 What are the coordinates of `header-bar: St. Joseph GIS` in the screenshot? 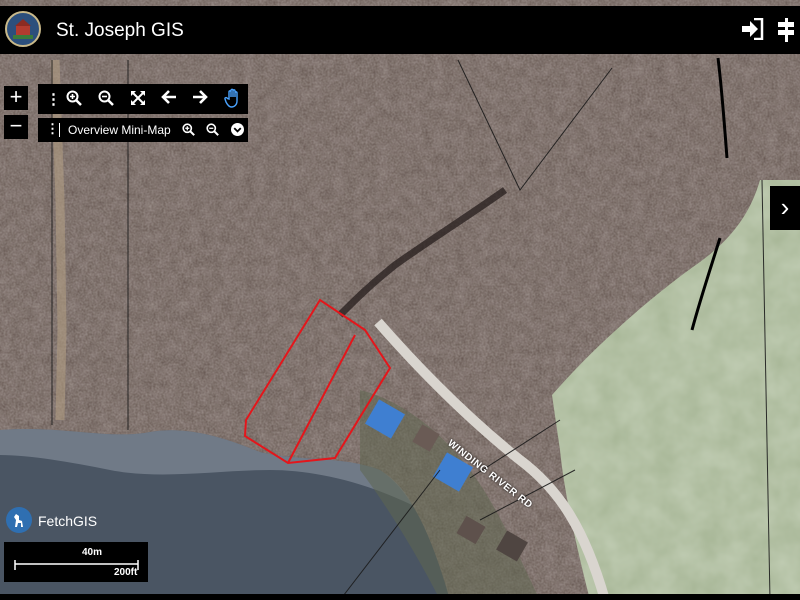 It's located at (400, 30).